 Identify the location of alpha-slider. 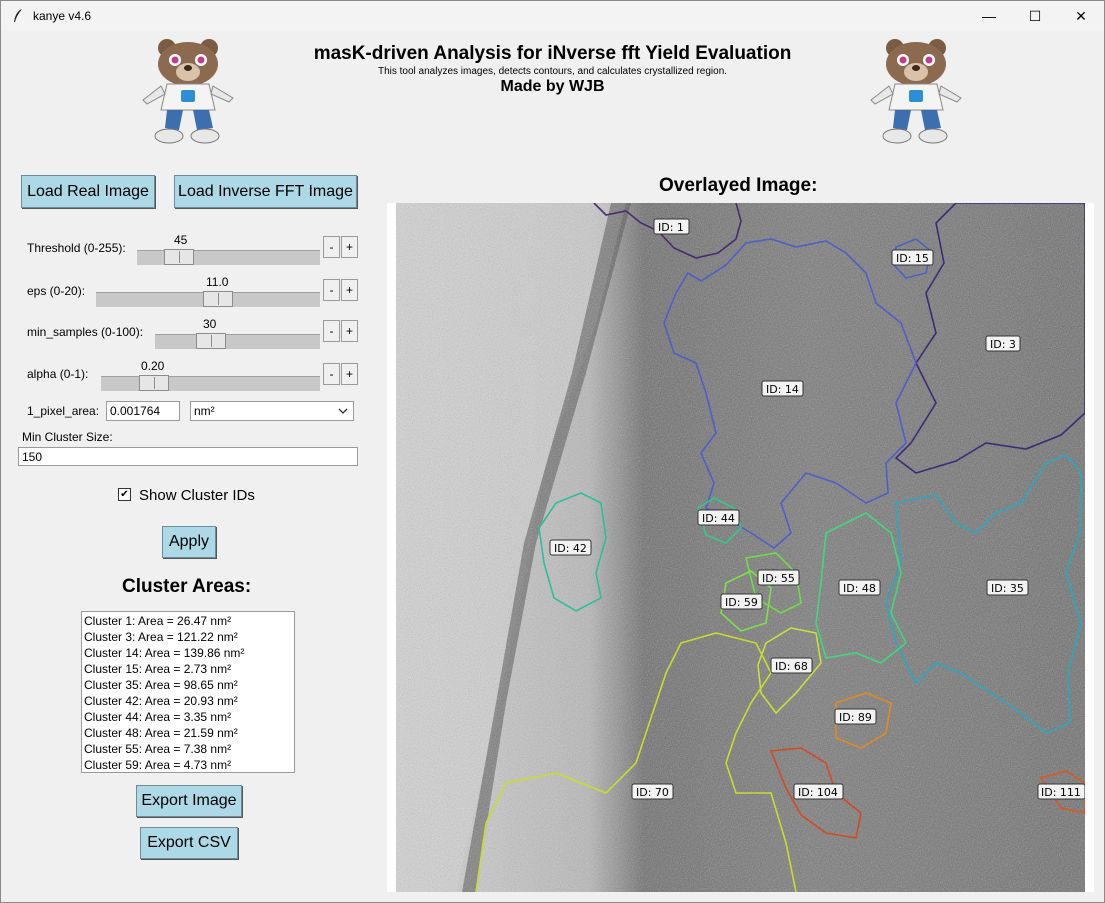
(210, 383).